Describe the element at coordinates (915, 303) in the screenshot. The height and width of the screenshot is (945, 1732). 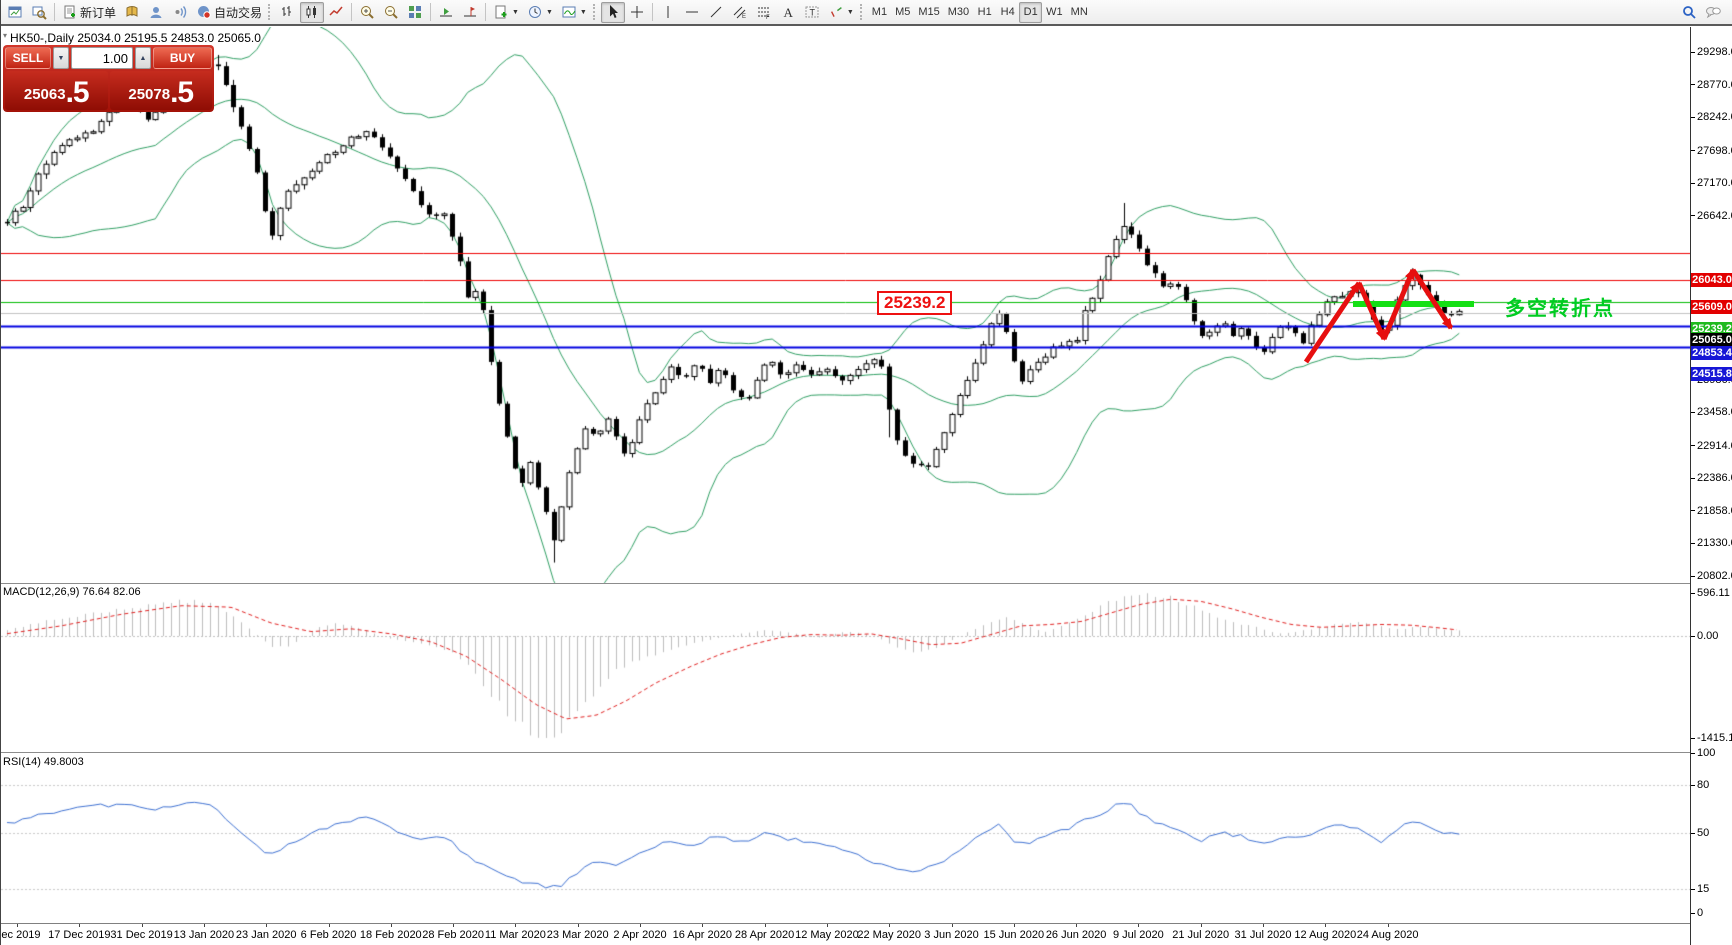
I see `price-level-callout: 25239.2` at that location.